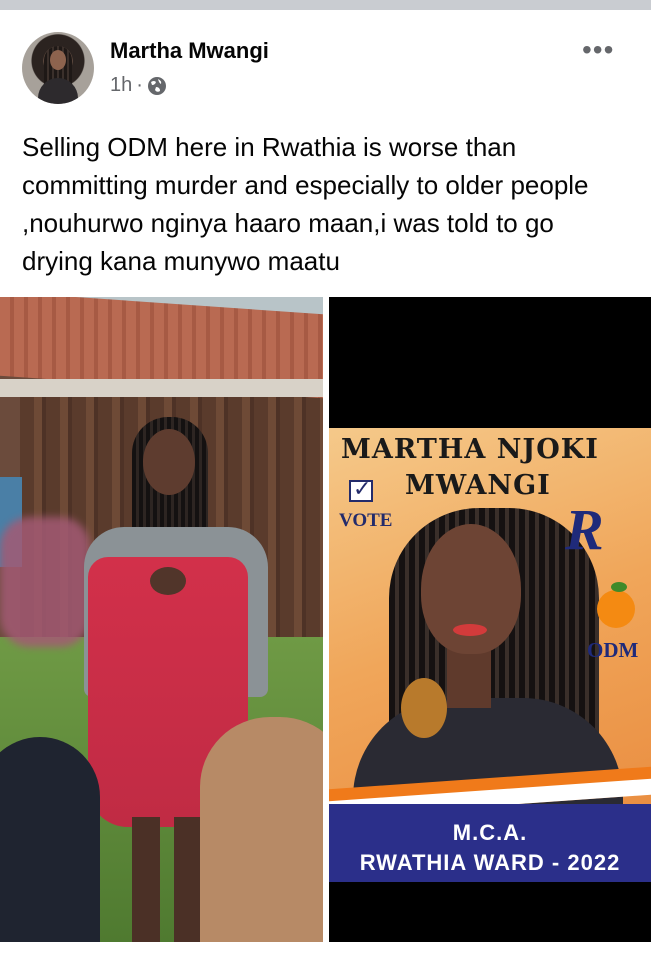  Describe the element at coordinates (58, 60) in the screenshot. I see `avatar-face` at that location.